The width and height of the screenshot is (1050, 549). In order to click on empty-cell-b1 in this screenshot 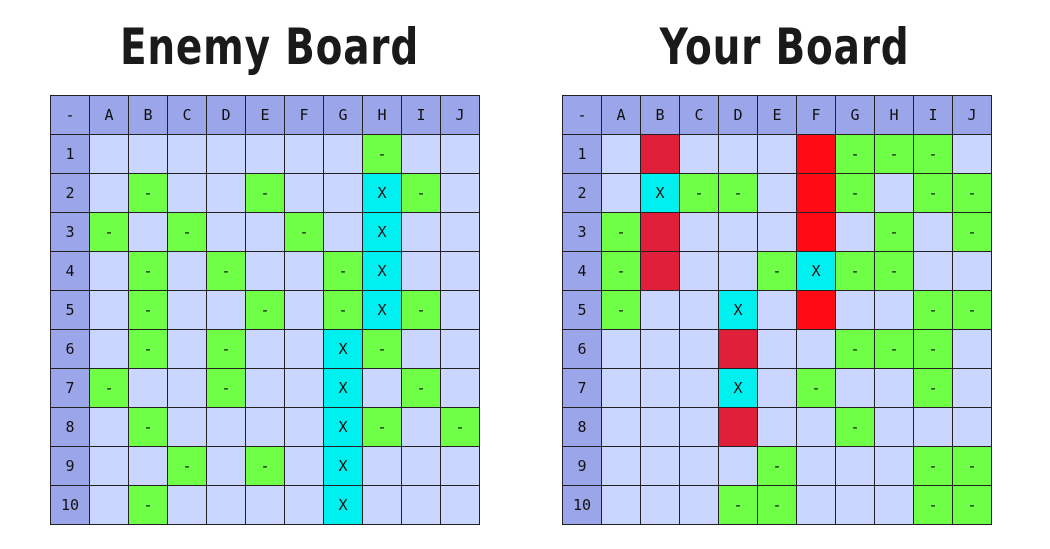, I will do `click(148, 154)`.